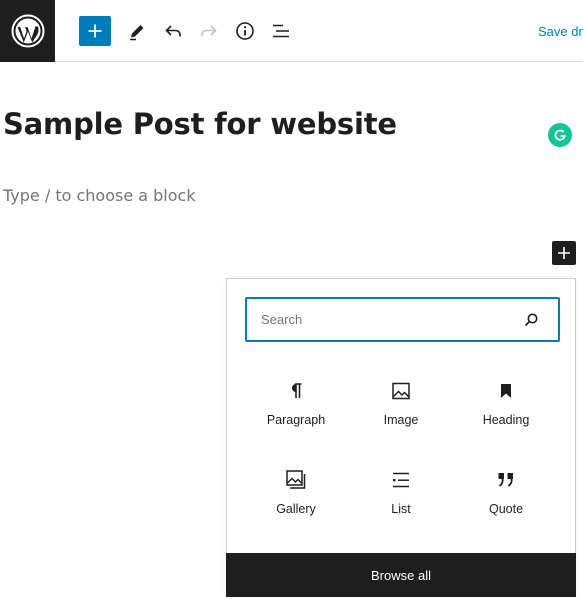 The image size is (583, 599). Describe the element at coordinates (560, 31) in the screenshot. I see `save-draft-button: Save draft` at that location.